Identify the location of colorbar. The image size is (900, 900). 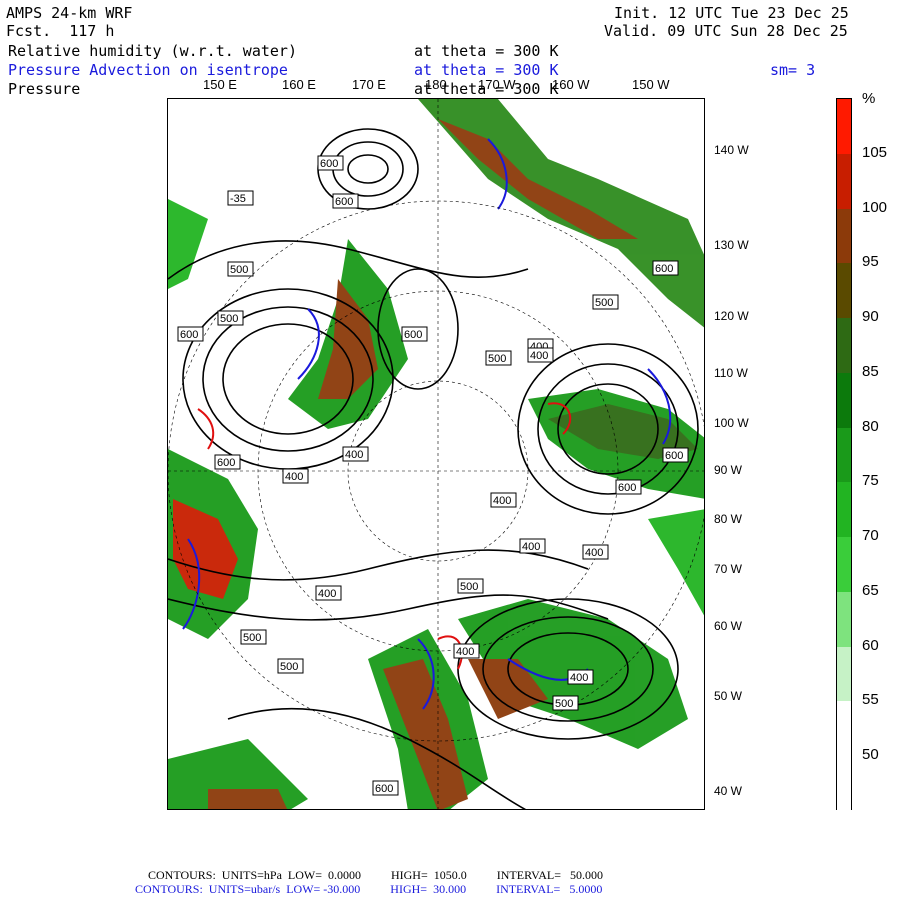
(844, 454).